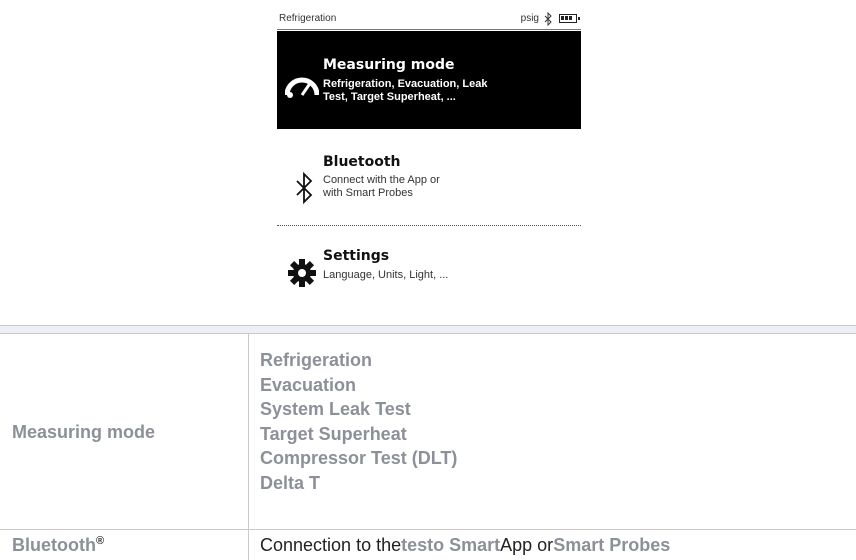 The image size is (856, 560). Describe the element at coordinates (304, 188) in the screenshot. I see `bluetooth-icon` at that location.